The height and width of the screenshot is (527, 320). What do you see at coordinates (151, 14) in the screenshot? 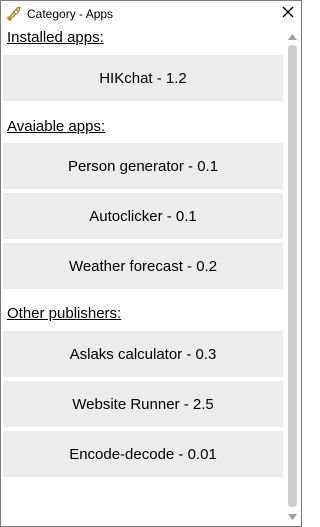
I see `title-bar: Category - Apps` at bounding box center [151, 14].